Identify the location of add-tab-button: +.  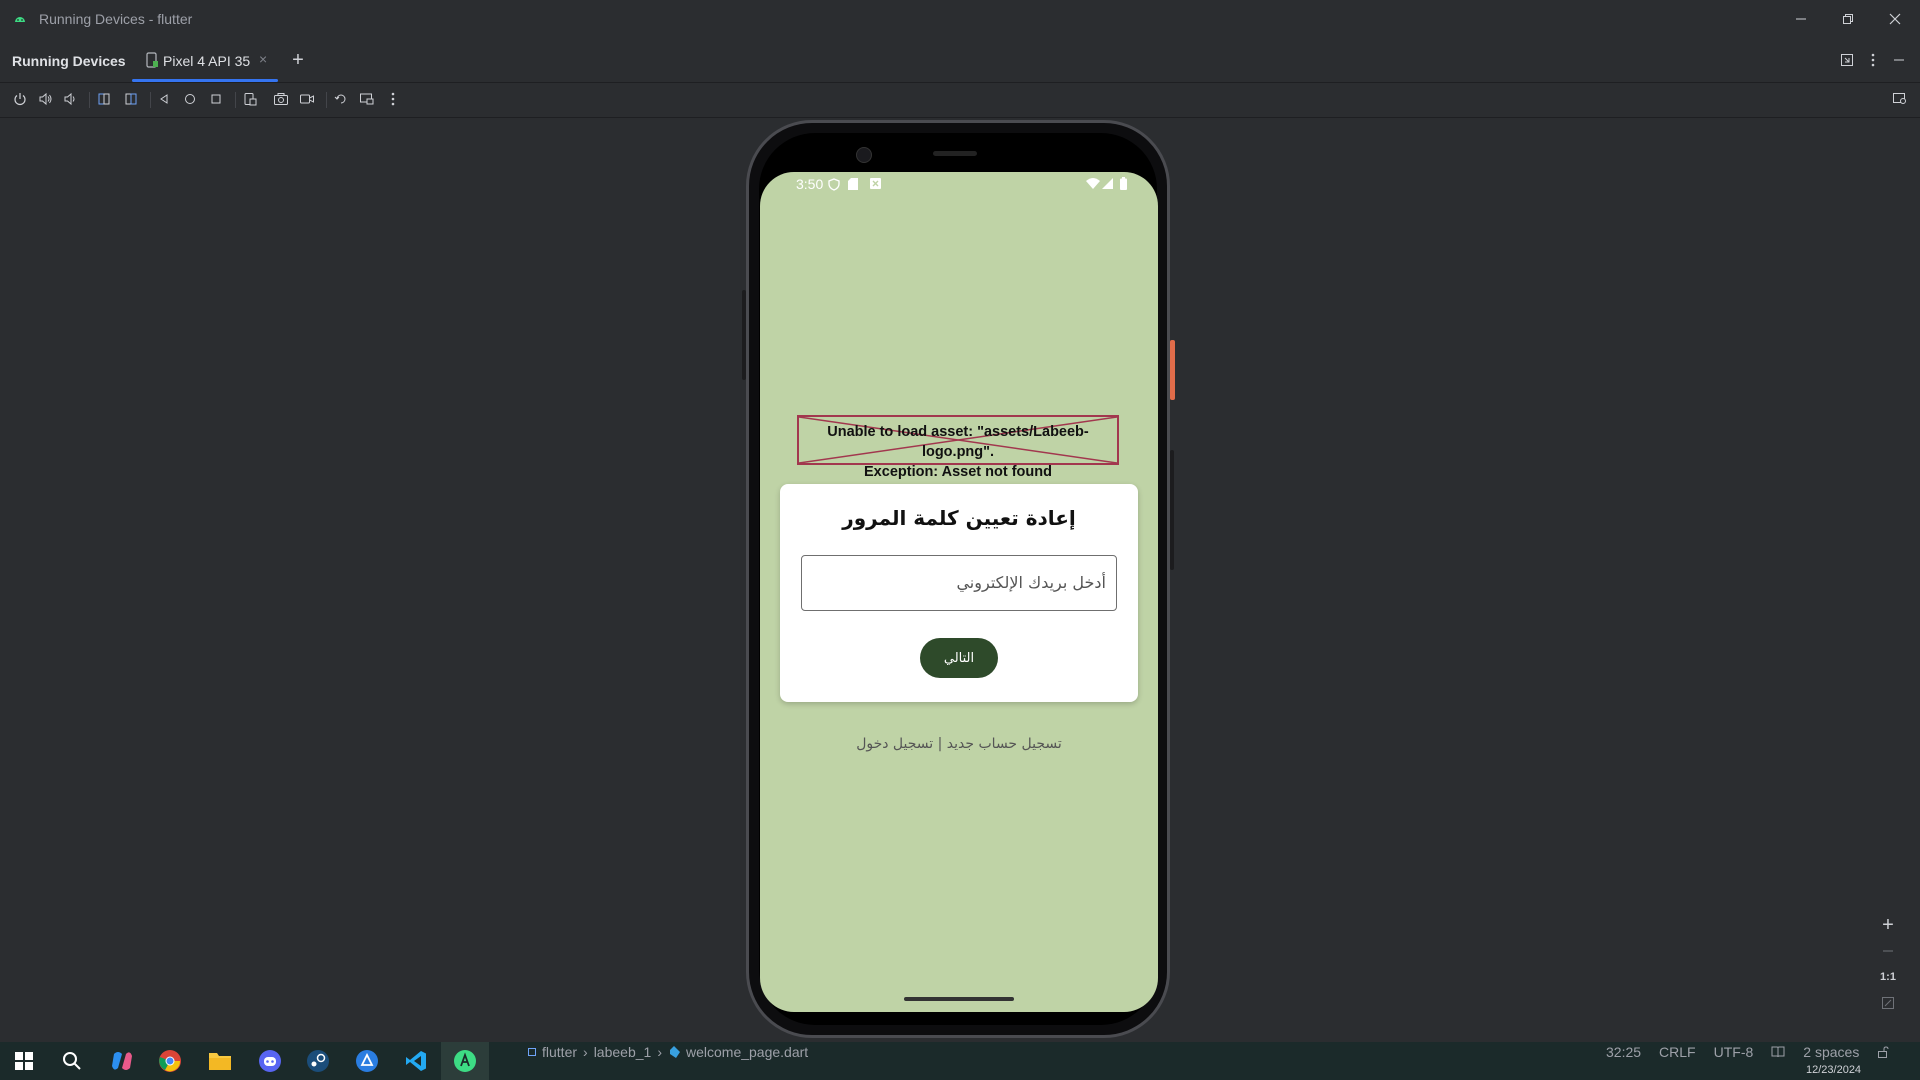
(298, 60).